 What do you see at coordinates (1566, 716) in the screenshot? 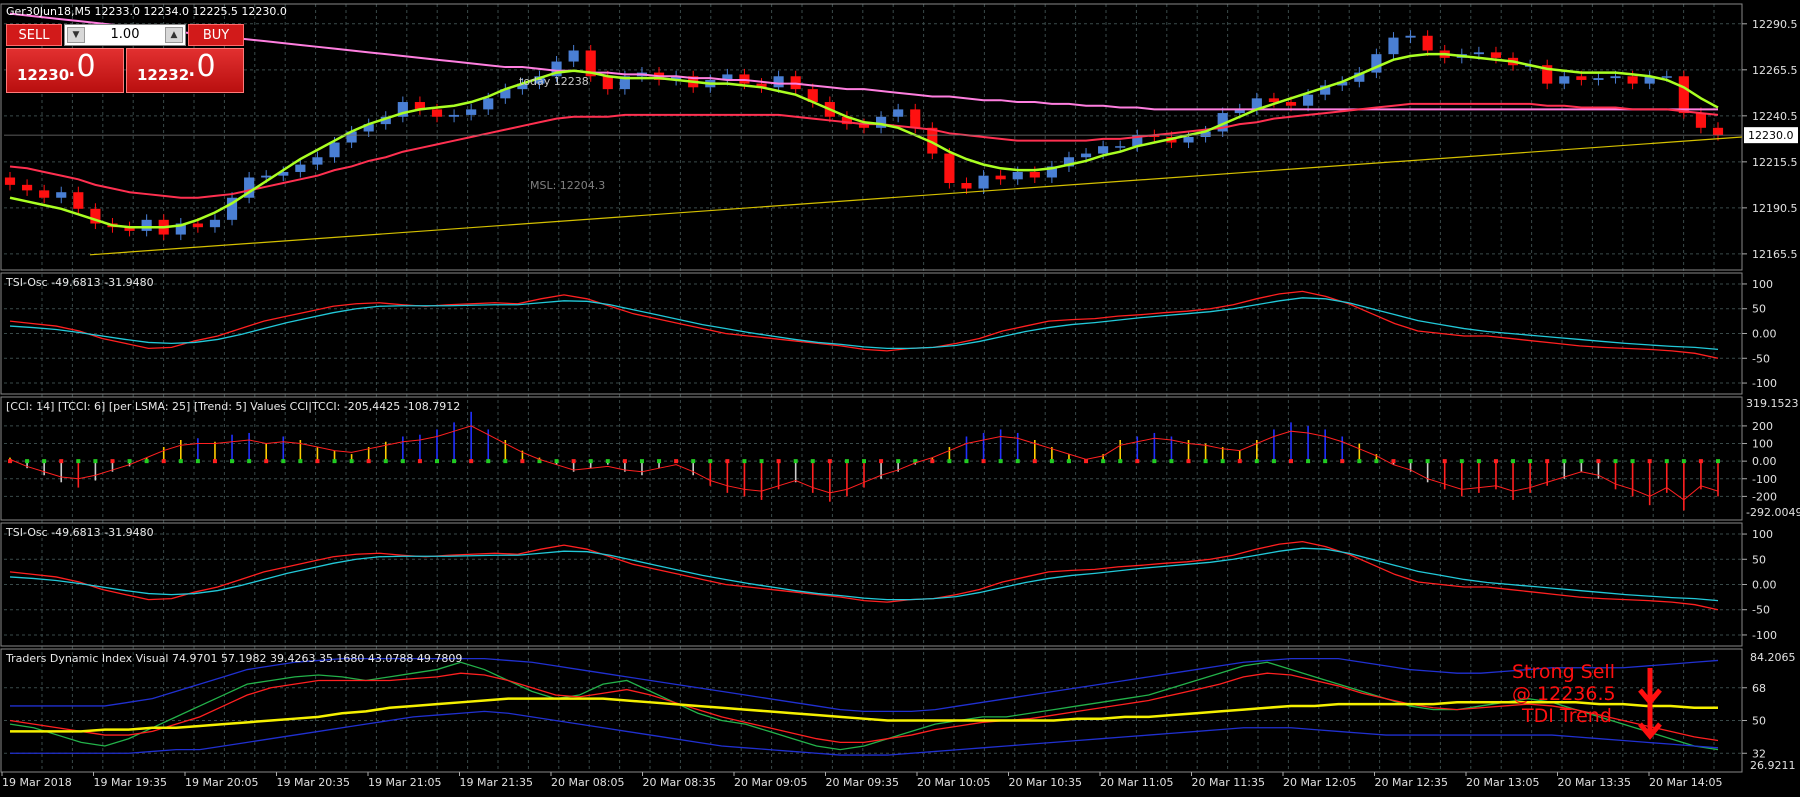
I see `signal-annotation-line: TDI Trend` at bounding box center [1566, 716].